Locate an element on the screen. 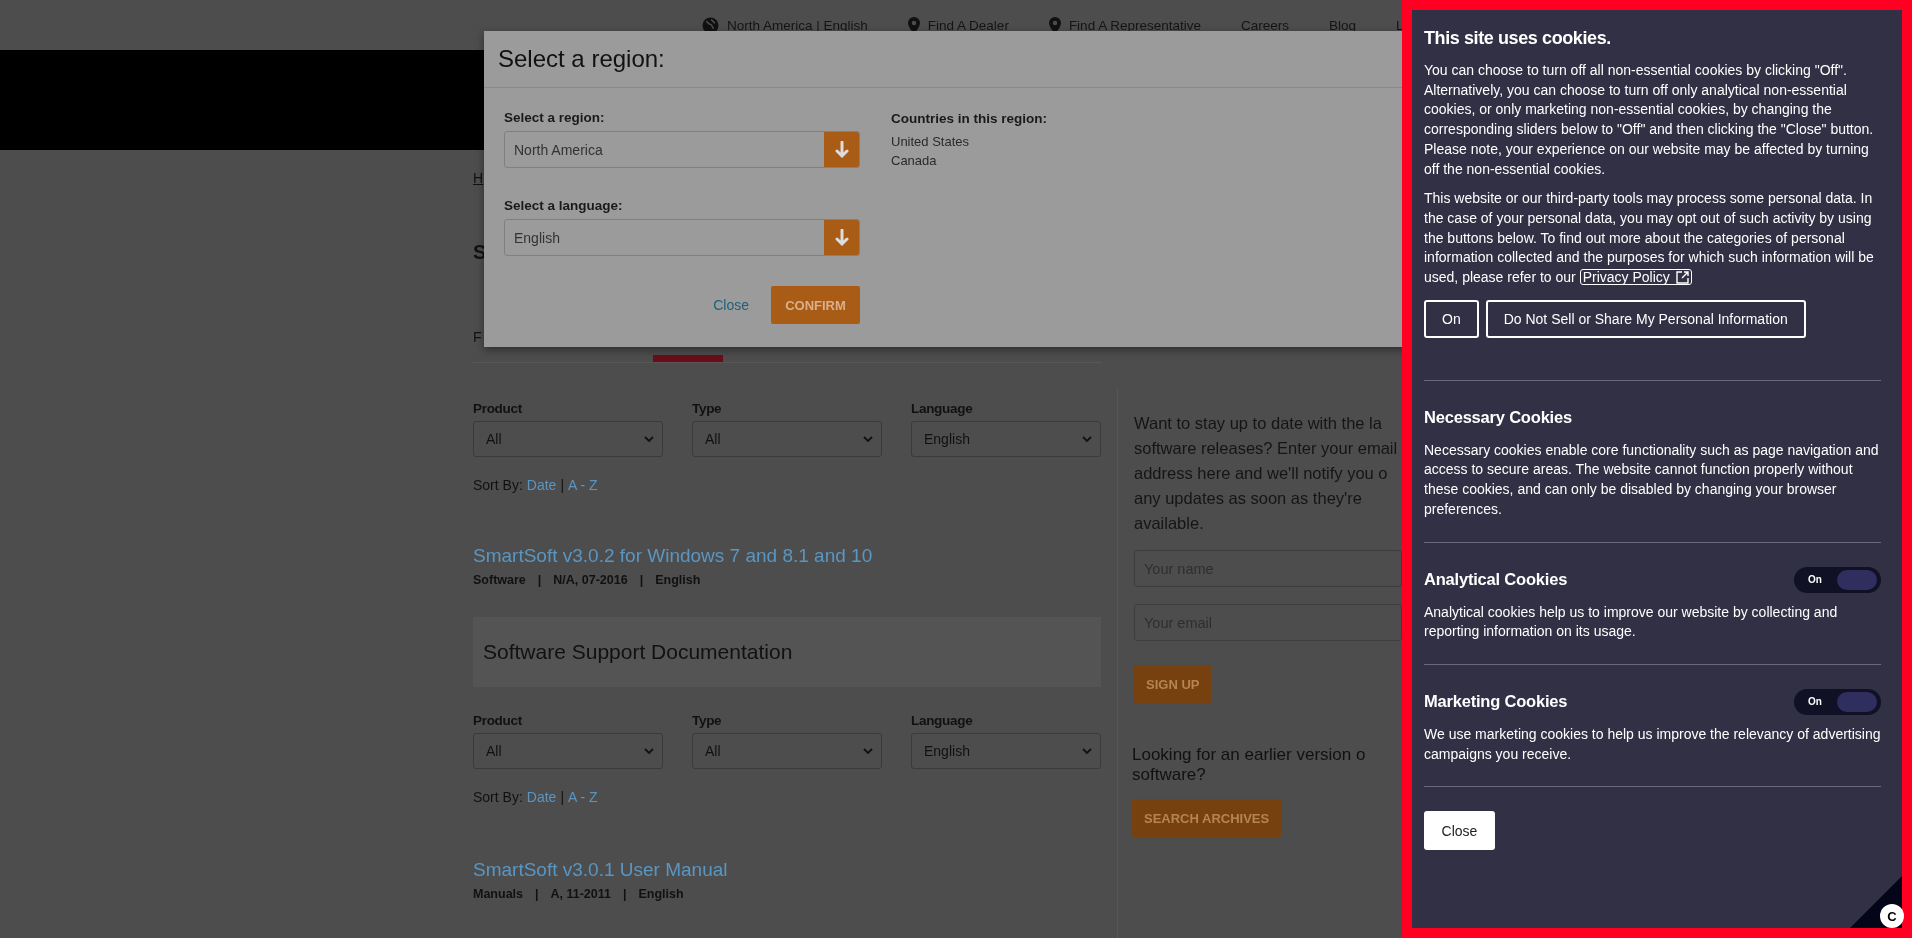  close-button: Close is located at coordinates (1459, 831).